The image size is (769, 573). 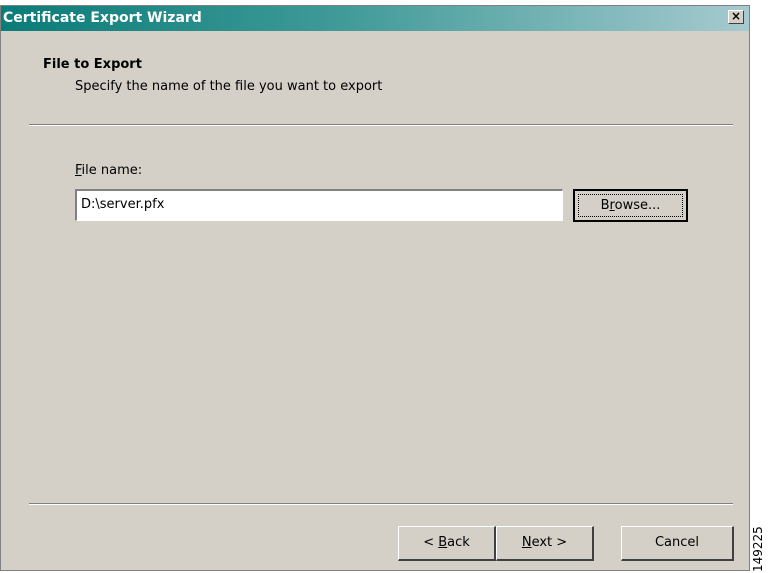 I want to click on figure-number: 149225, so click(x=758, y=549).